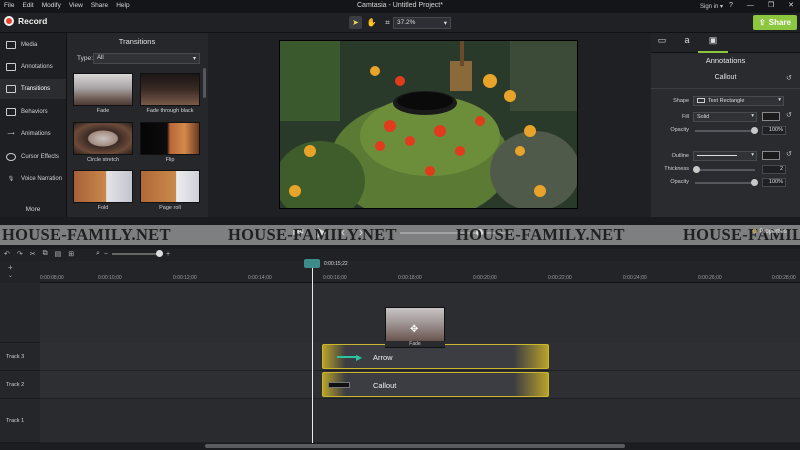  I want to click on thickness-value: 2, so click(774, 169).